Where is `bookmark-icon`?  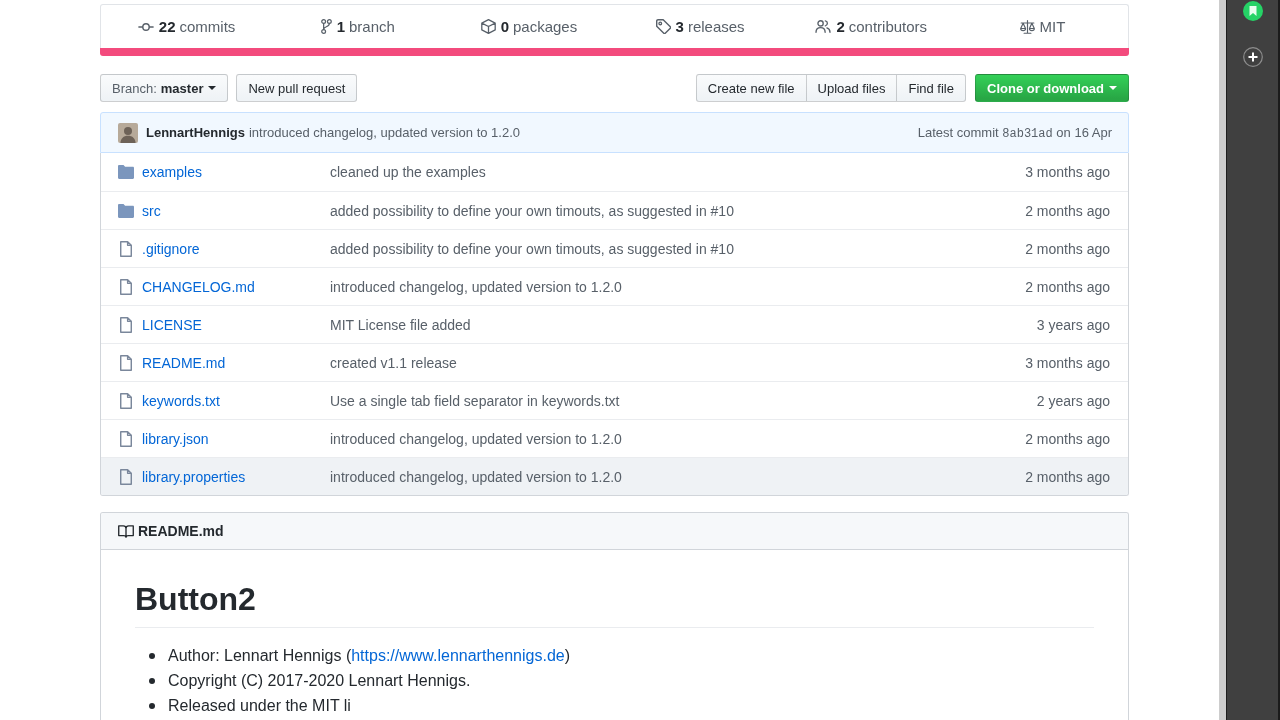 bookmark-icon is located at coordinates (1252, 11).